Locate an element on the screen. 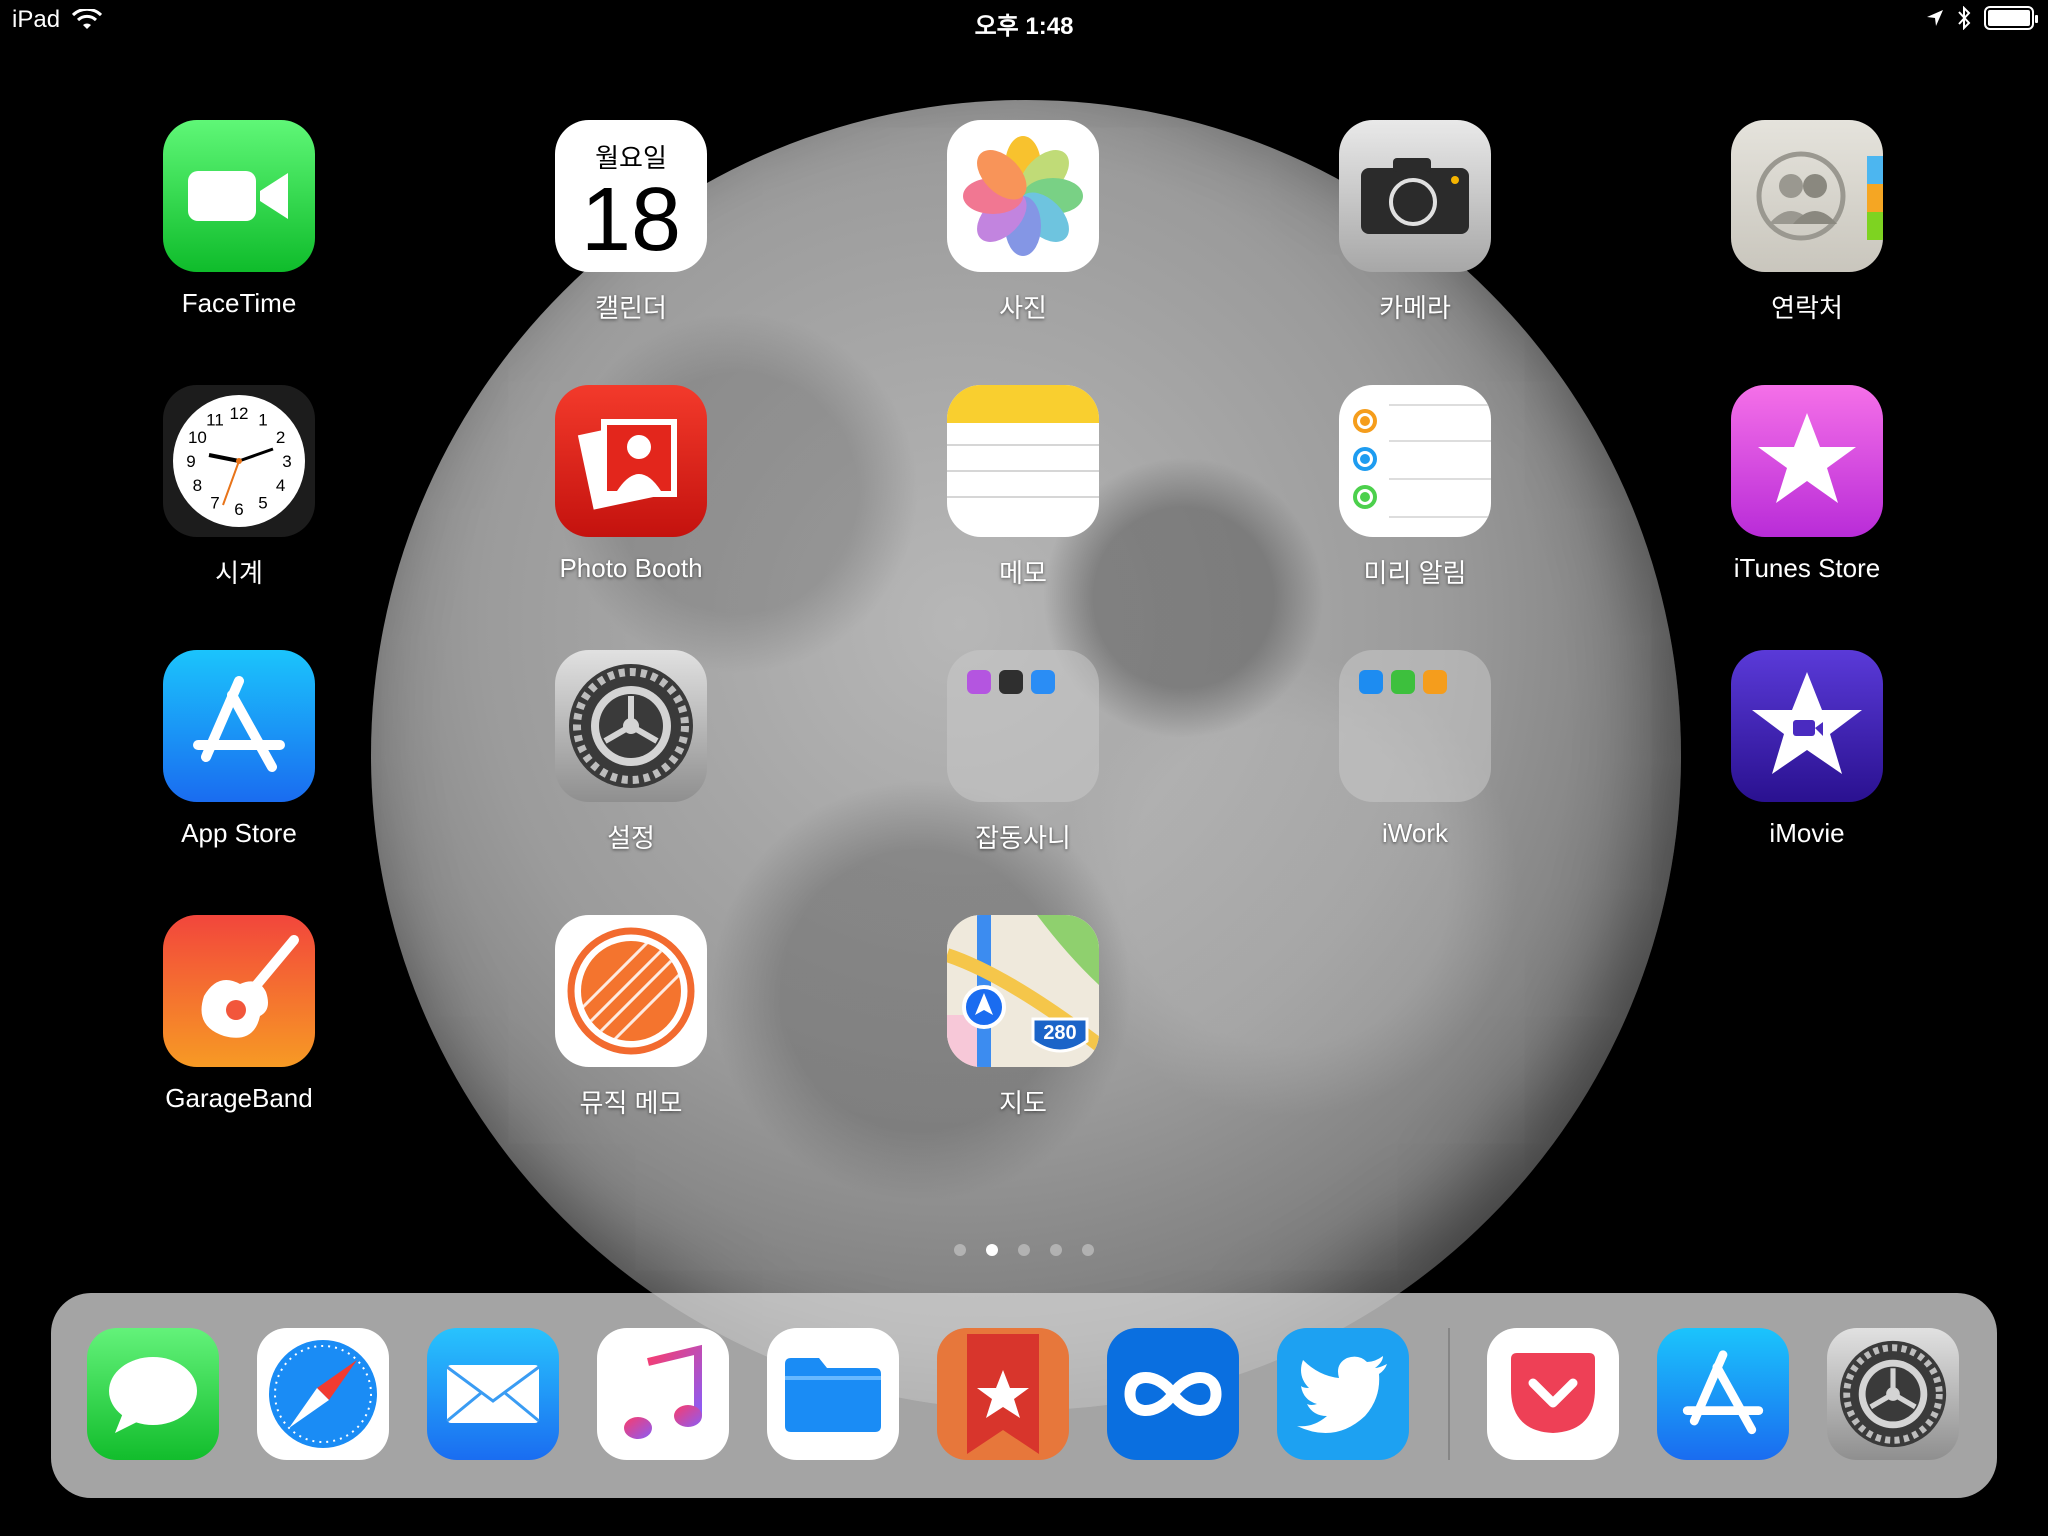 The image size is (2048, 1536). clock-number: 5 is located at coordinates (262, 503).